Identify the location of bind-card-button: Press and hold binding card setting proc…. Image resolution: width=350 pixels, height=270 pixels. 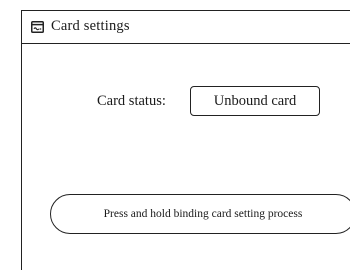
(200, 214).